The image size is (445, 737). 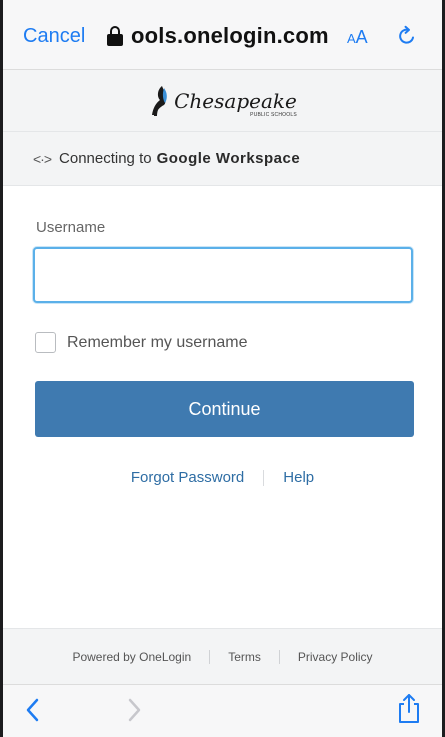 I want to click on privacy-policy-link: Privacy Policy, so click(x=335, y=657).